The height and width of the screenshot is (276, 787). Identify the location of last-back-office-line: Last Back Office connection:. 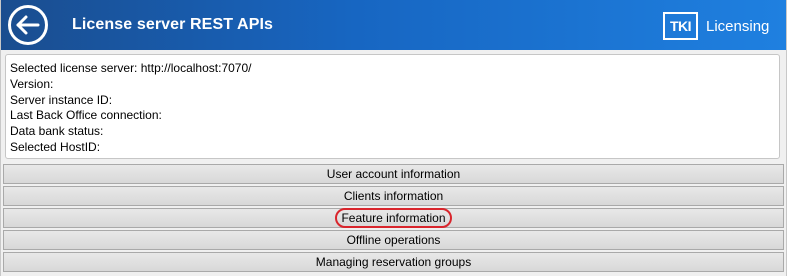
(86, 115).